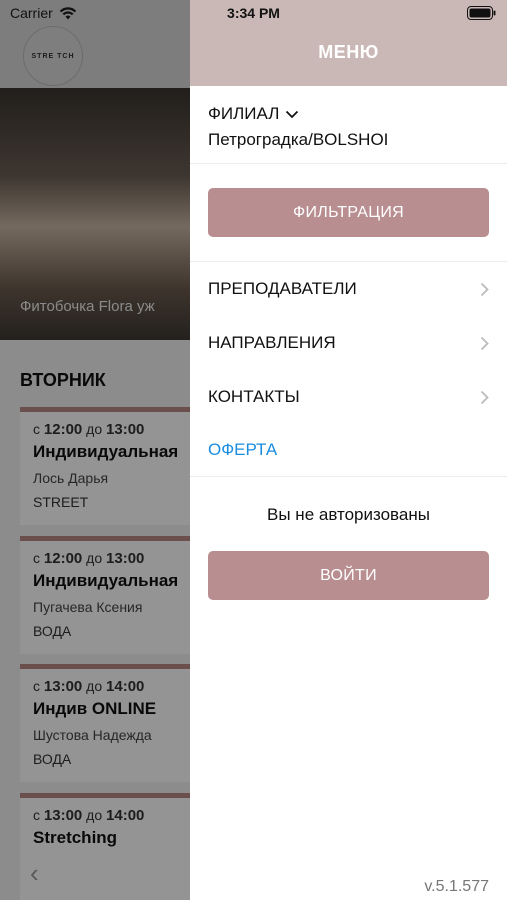  Describe the element at coordinates (244, 113) in the screenshot. I see `branch-label: ФИЛИАЛ` at that location.